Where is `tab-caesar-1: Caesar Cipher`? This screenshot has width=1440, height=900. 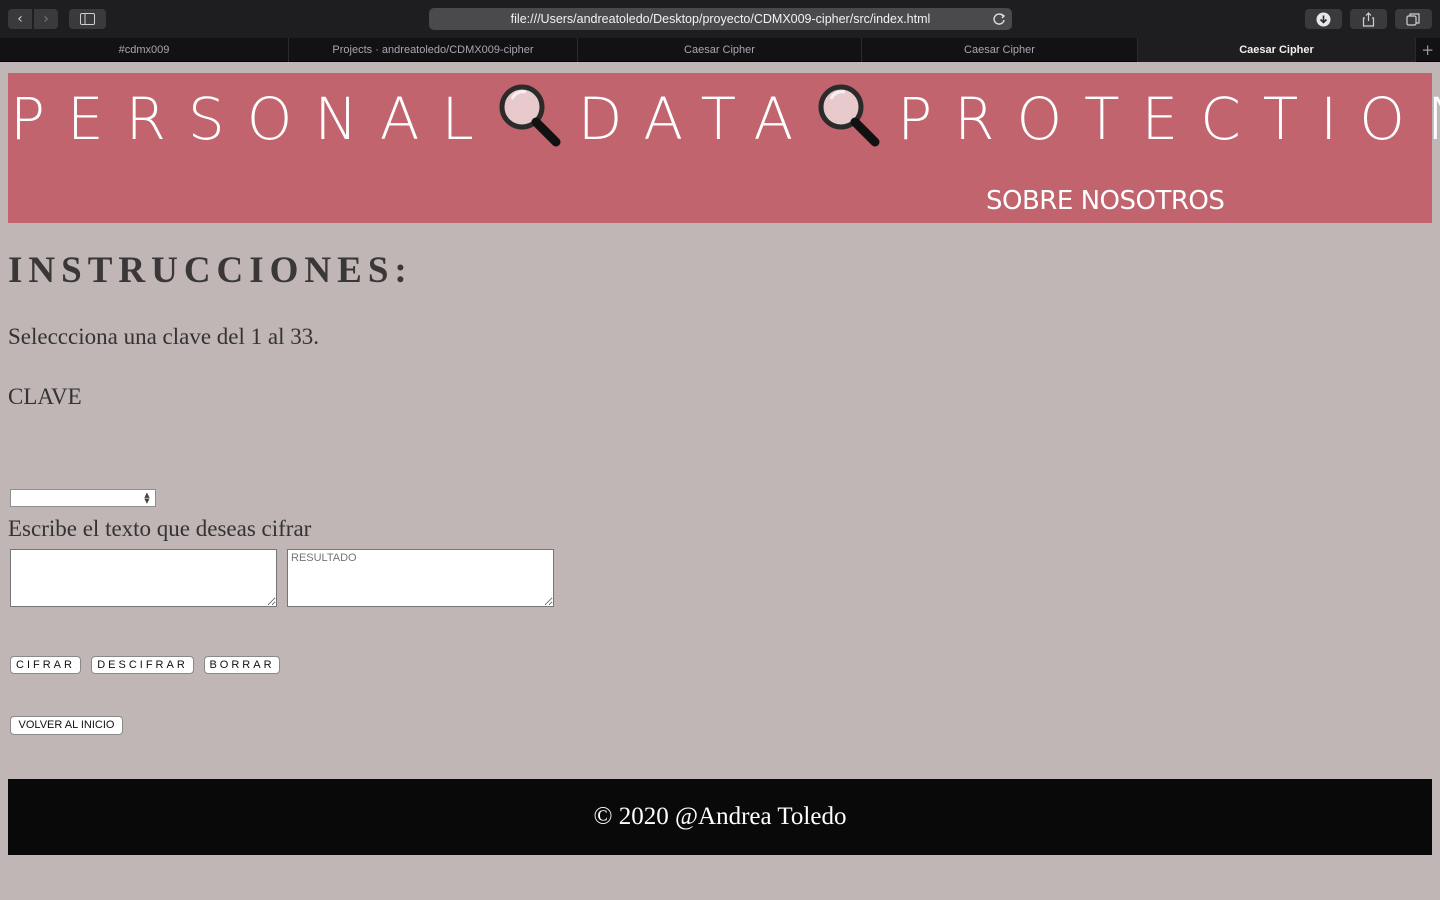 tab-caesar-1: Caesar Cipher is located at coordinates (720, 50).